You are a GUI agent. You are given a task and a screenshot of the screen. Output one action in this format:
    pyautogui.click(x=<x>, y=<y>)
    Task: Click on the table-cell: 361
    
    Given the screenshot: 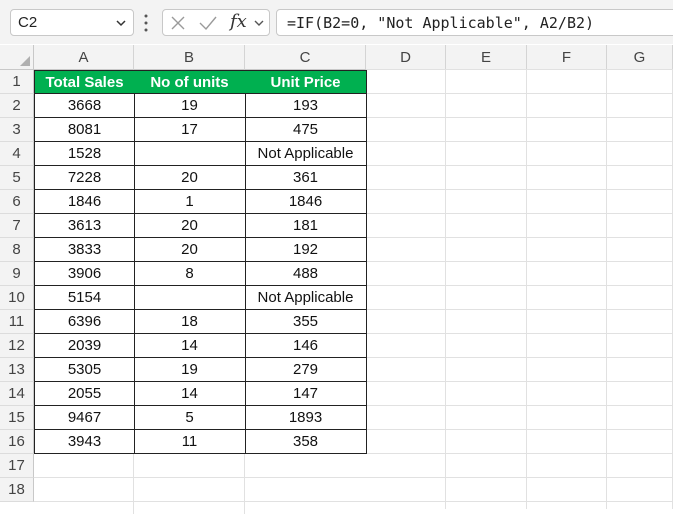 What is the action you would take?
    pyautogui.click(x=306, y=178)
    